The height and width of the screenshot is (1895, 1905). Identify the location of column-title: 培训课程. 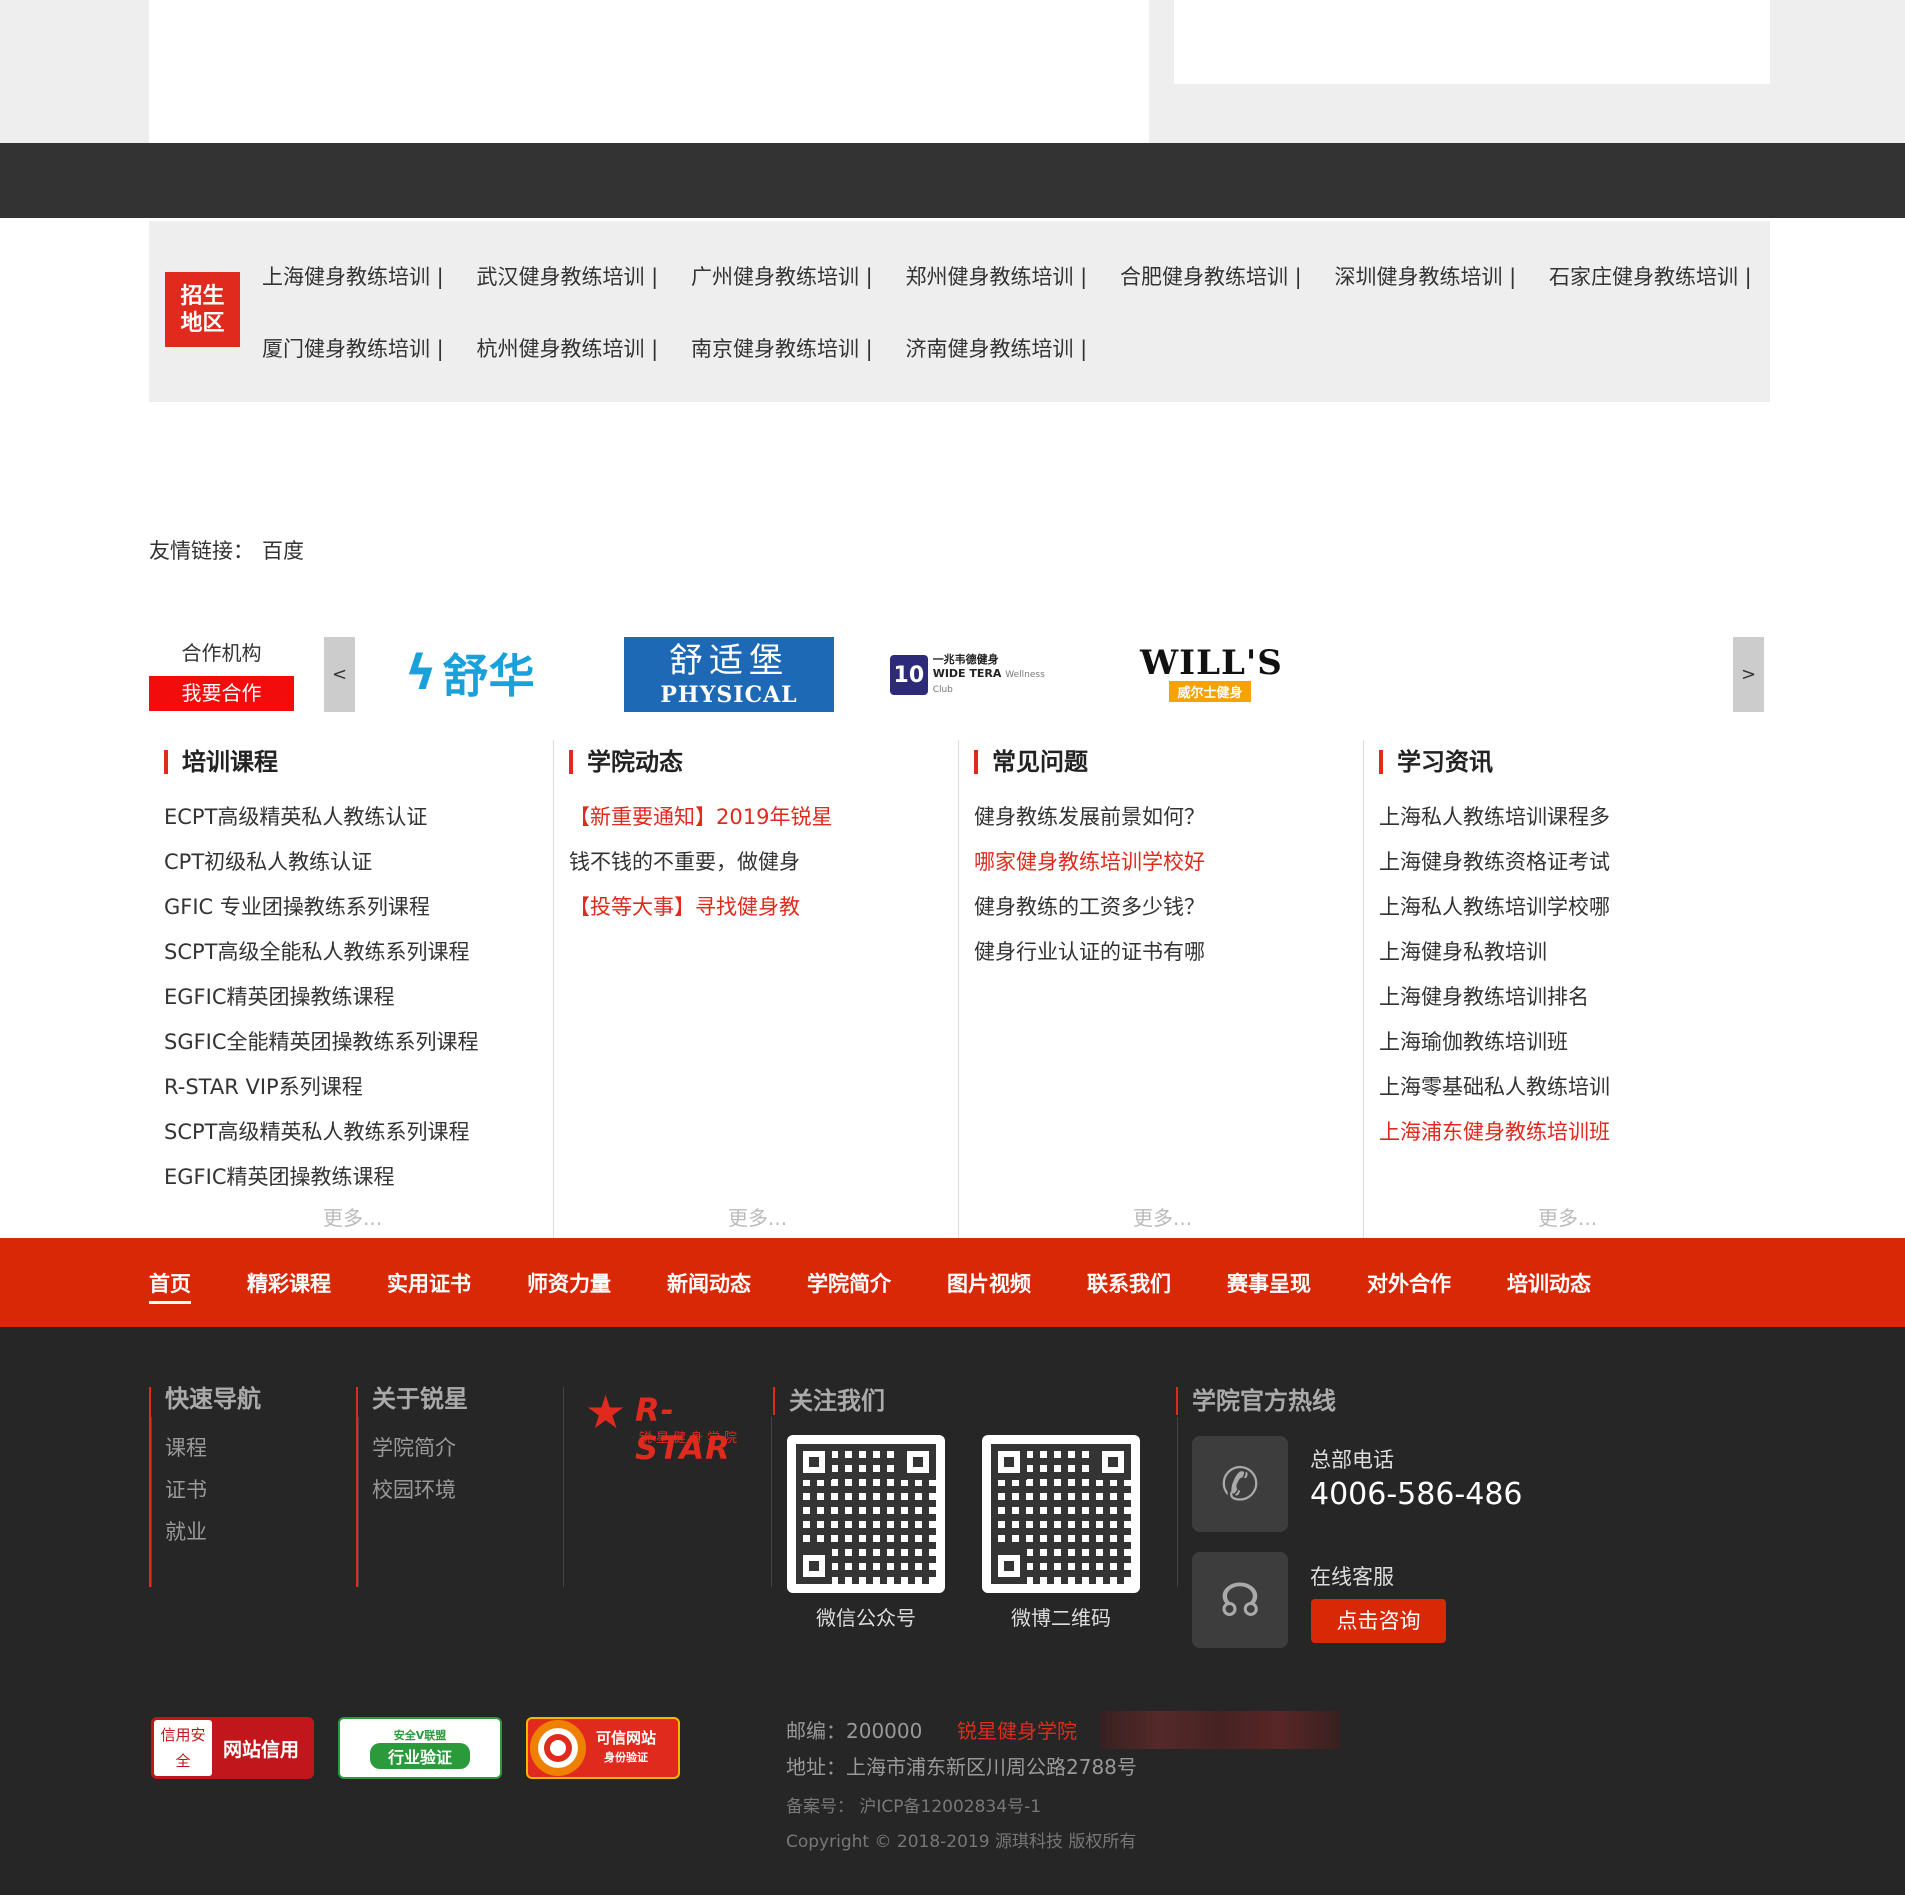
(221, 762).